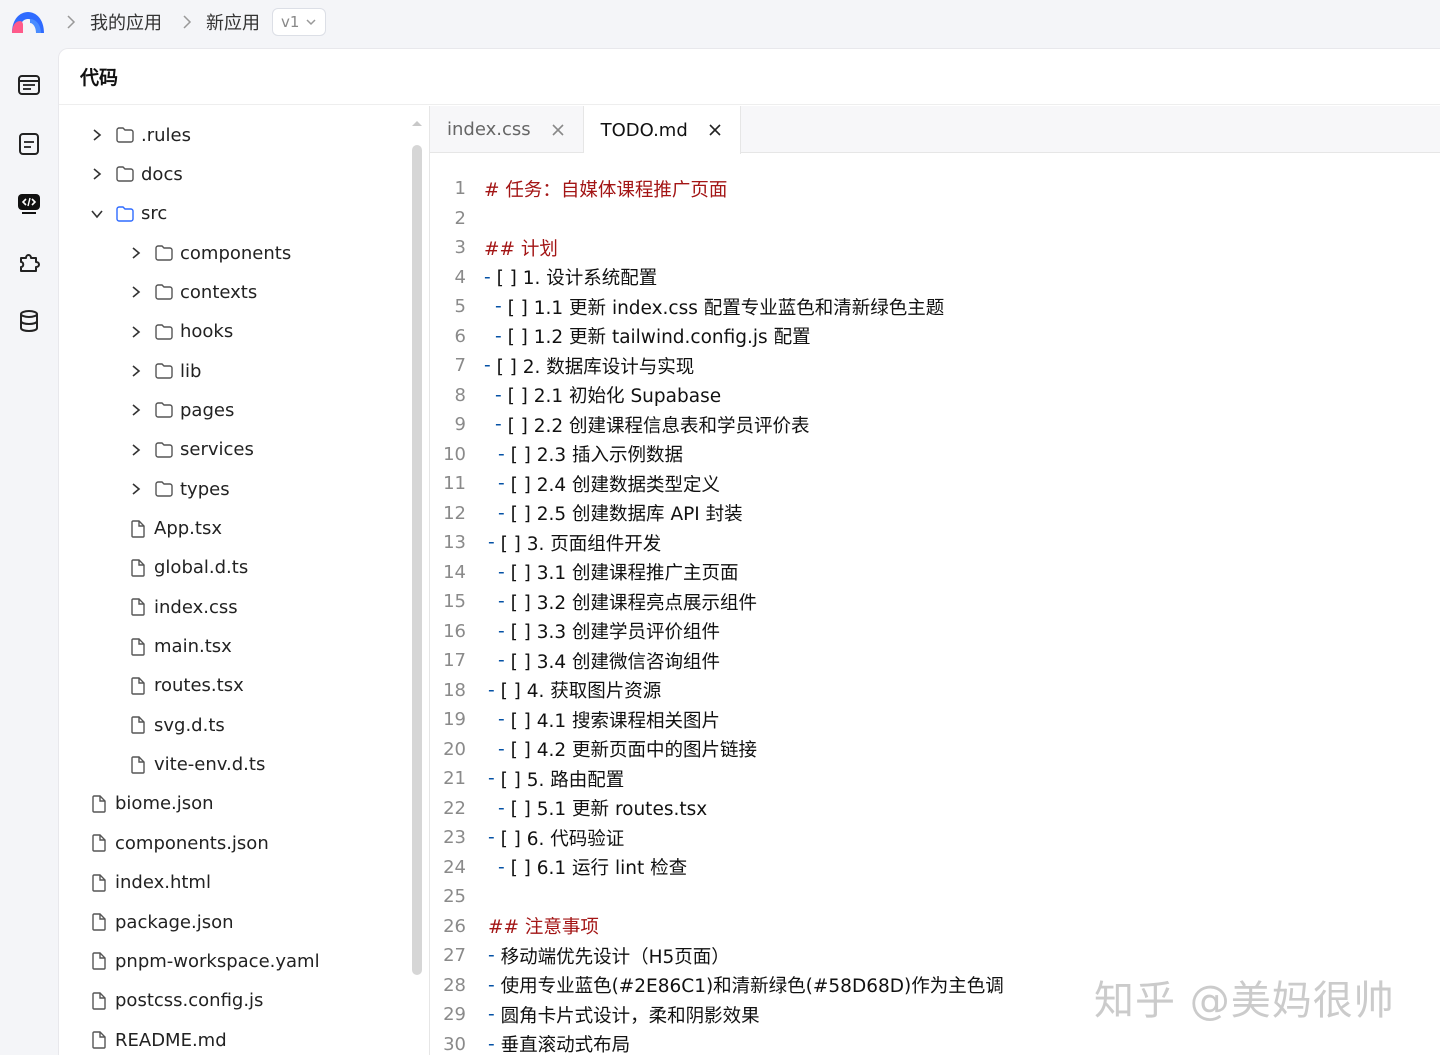  Describe the element at coordinates (527, 837) in the screenshot. I see `code-line: 23 - [ ] 6. 代码验证` at that location.